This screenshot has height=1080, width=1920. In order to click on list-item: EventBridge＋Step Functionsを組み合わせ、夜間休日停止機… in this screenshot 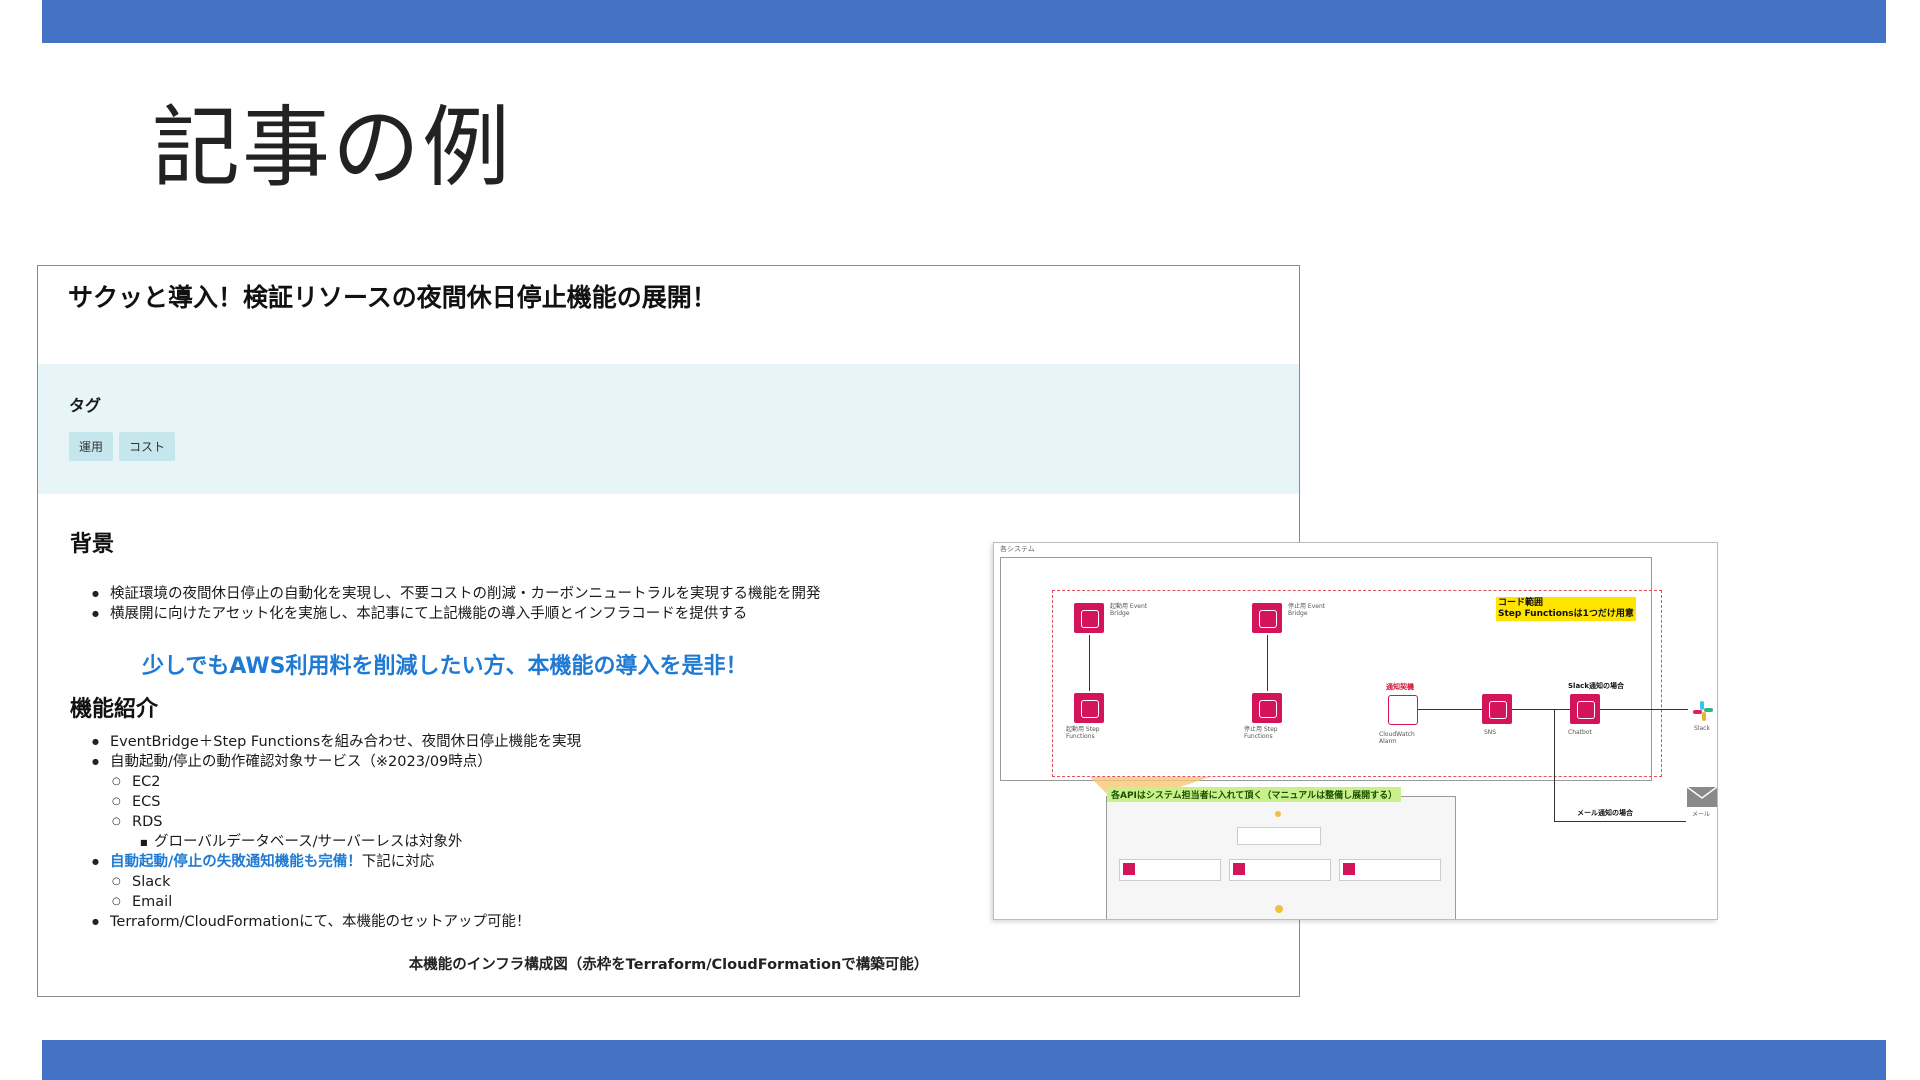, I will do `click(336, 742)`.